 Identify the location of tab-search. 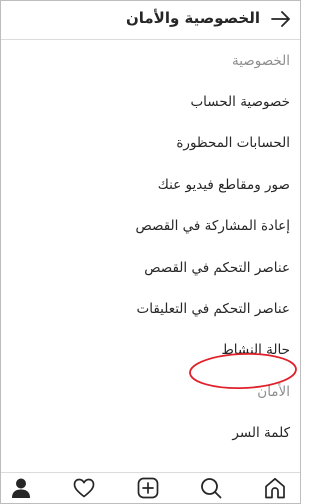
(211, 488).